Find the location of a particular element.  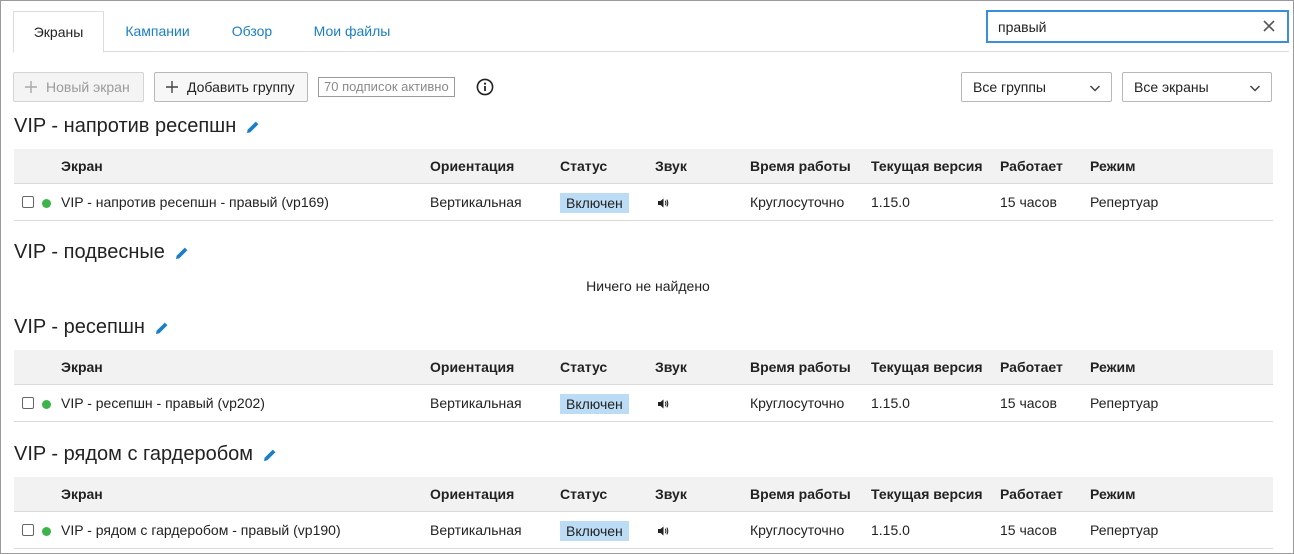

group-name: VIP - рядом с гардеробом is located at coordinates (134, 454).